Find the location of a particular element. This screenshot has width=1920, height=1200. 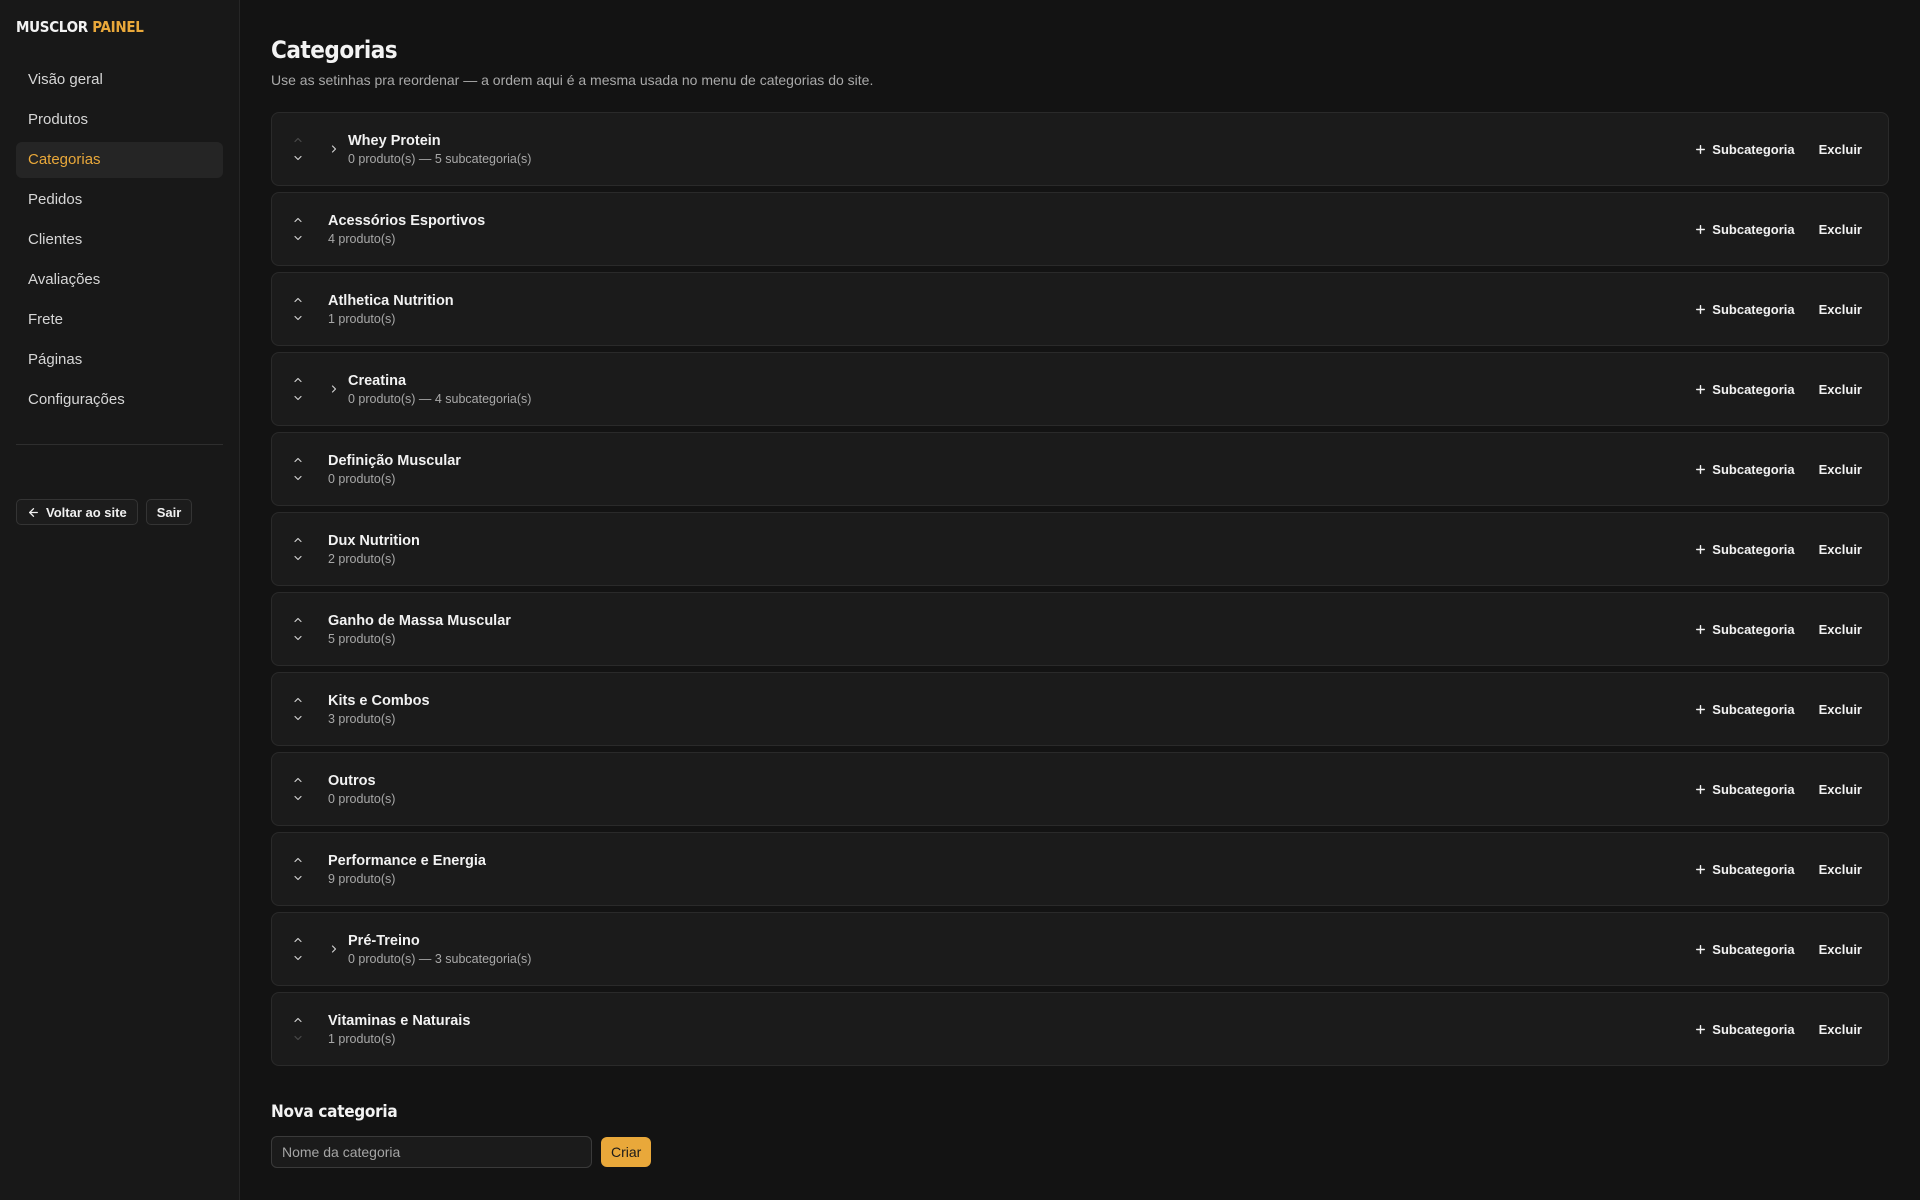

sidebar-item-0: Visão geral is located at coordinates (119, 80).